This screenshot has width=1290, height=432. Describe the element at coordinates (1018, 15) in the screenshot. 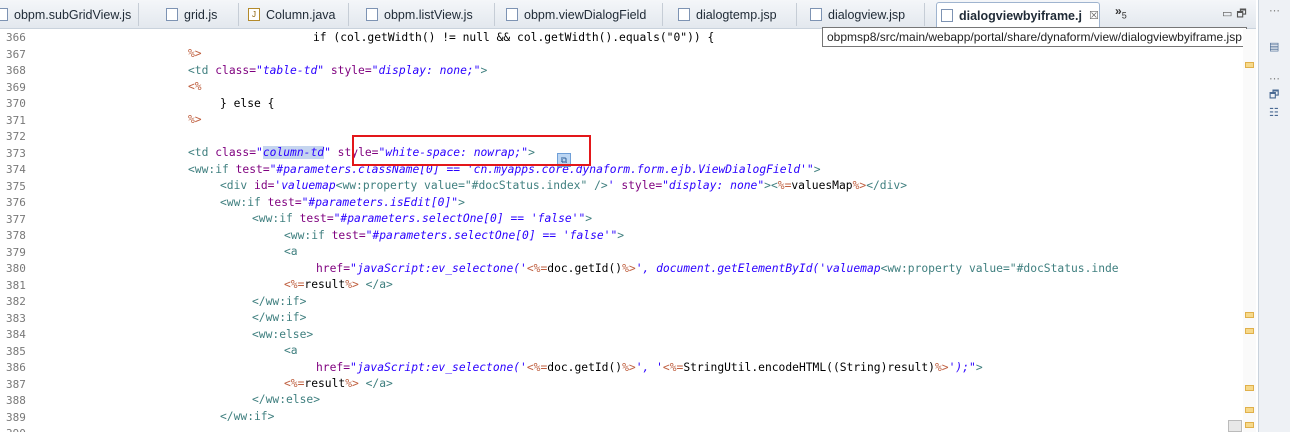

I see `tab-dialogviewbyiframe-jsp: dialogviewbyiframe.j ☒` at that location.